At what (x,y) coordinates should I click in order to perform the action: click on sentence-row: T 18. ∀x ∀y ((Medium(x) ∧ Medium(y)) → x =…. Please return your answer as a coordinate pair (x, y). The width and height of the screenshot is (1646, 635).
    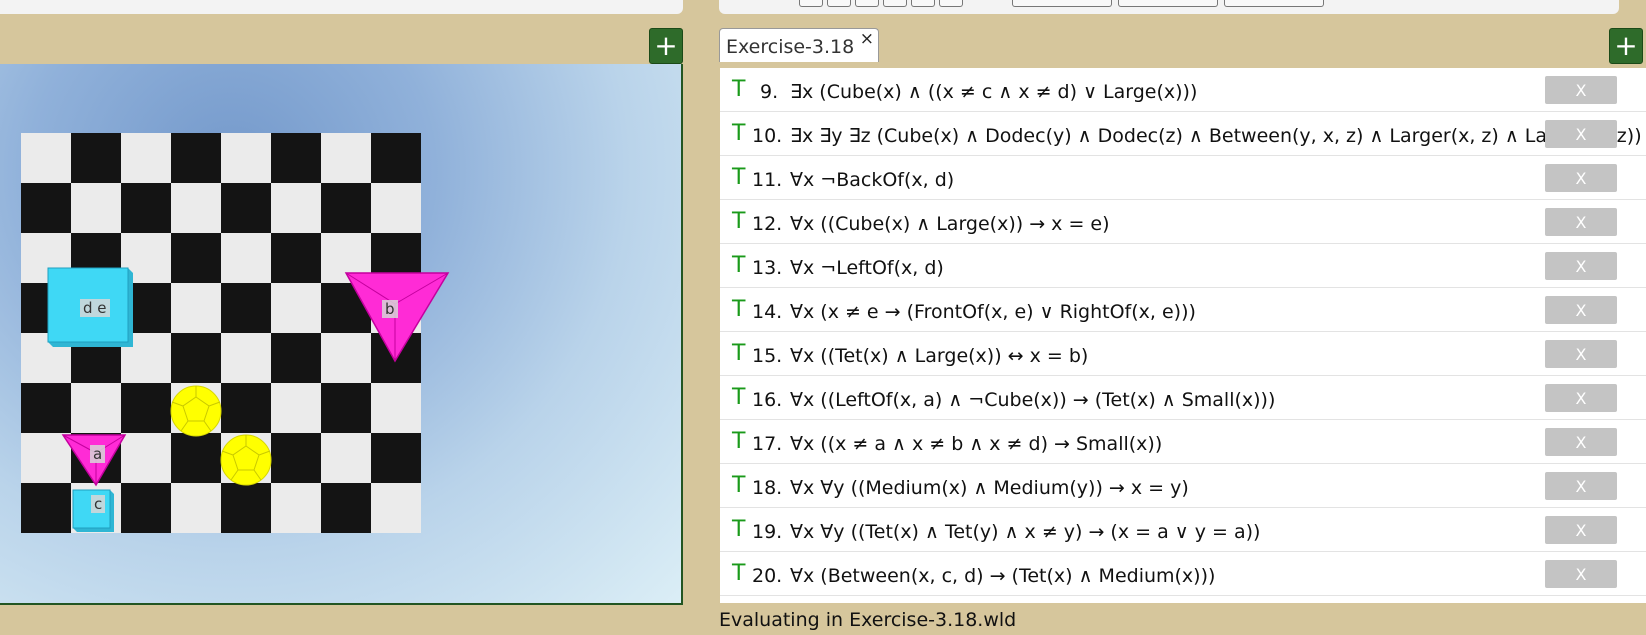
    Looking at the image, I should click on (1183, 486).